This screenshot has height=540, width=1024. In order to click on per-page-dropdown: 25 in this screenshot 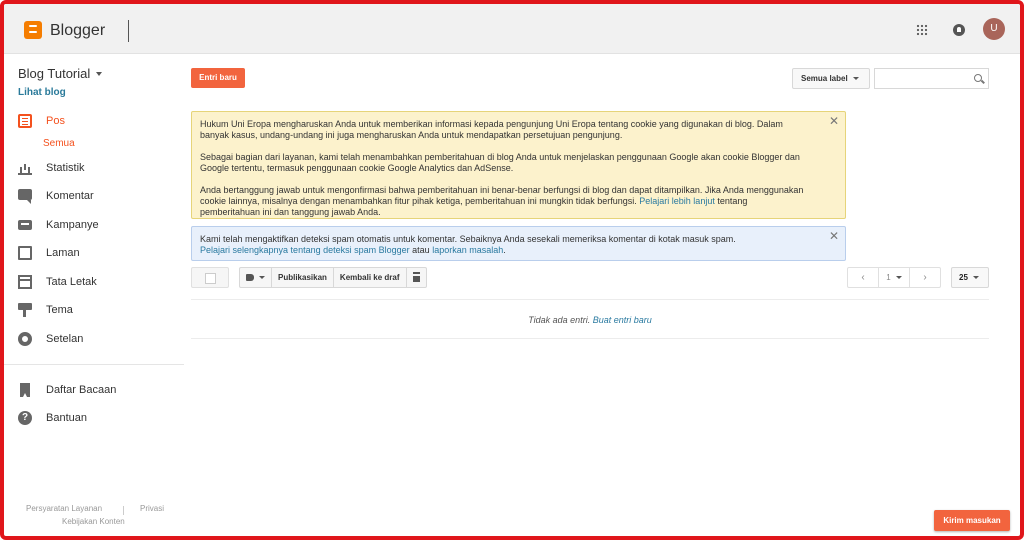, I will do `click(970, 277)`.